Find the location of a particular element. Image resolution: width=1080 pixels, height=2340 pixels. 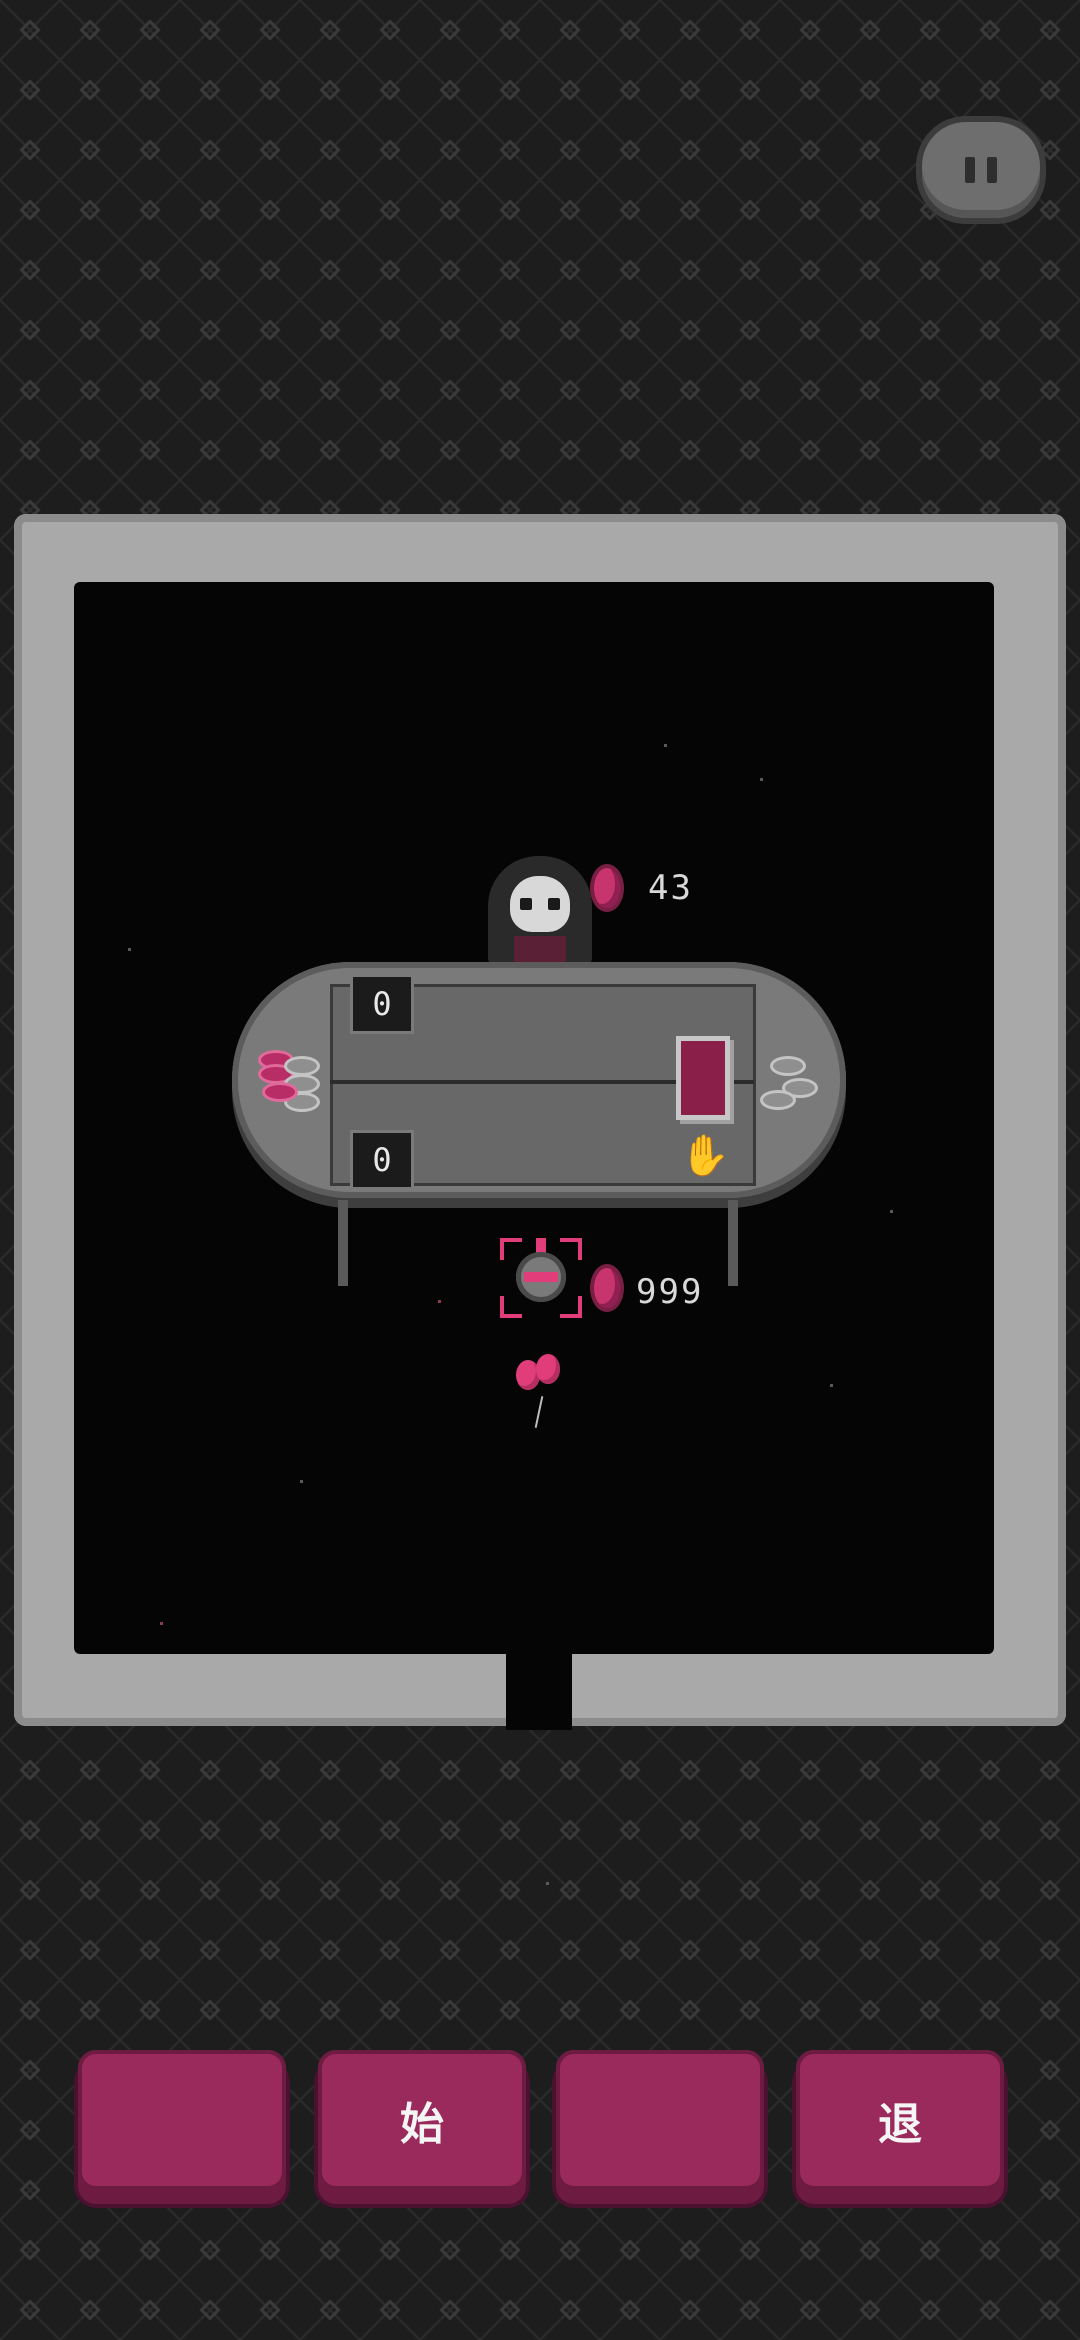

dealer-gem-icon is located at coordinates (607, 888).